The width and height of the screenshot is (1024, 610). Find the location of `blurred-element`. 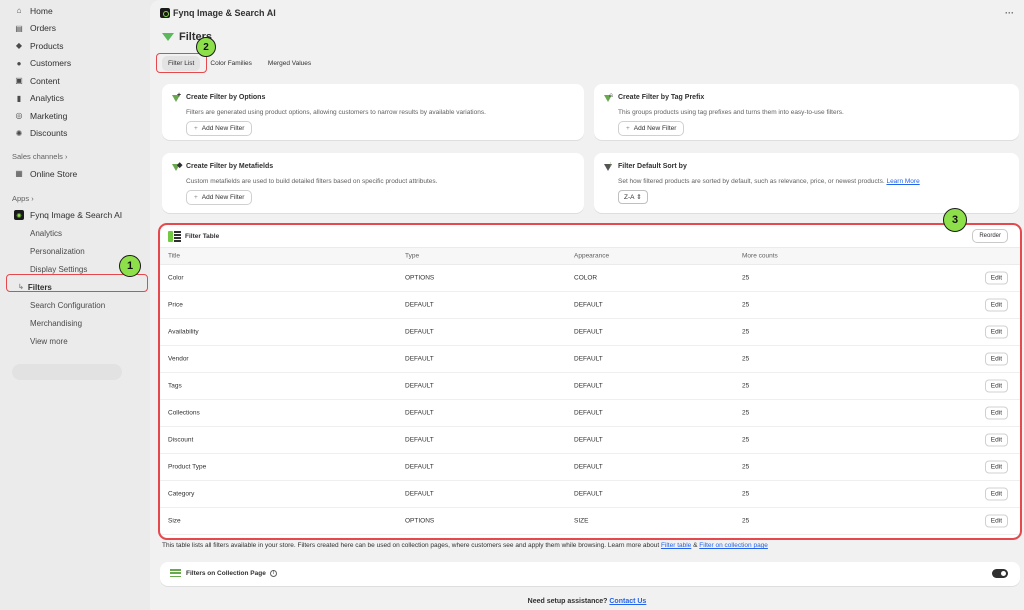

blurred-element is located at coordinates (67, 372).